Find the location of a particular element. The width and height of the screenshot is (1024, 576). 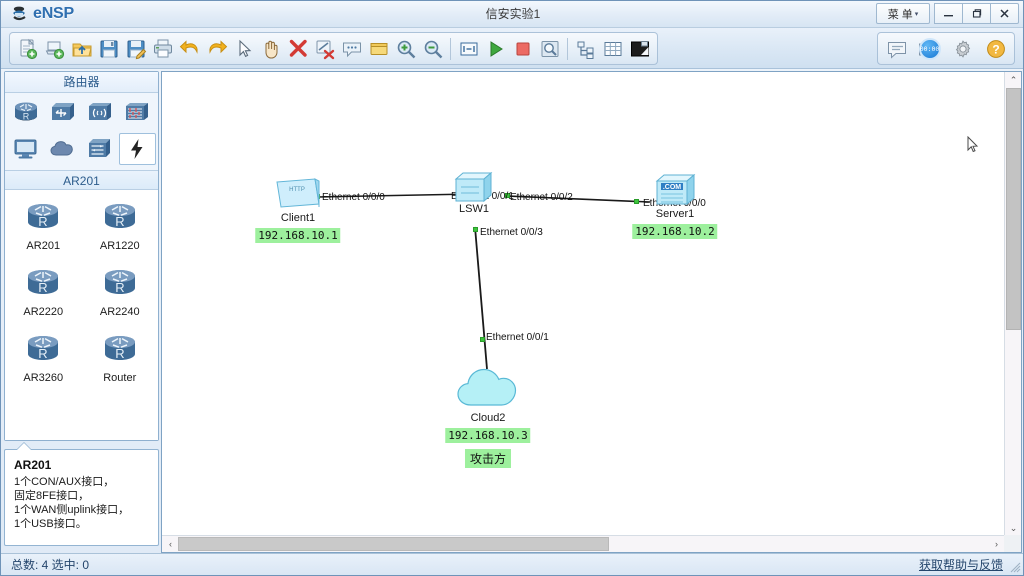

canvas-horizontal-scrollbar: ‹ › is located at coordinates (583, 543).